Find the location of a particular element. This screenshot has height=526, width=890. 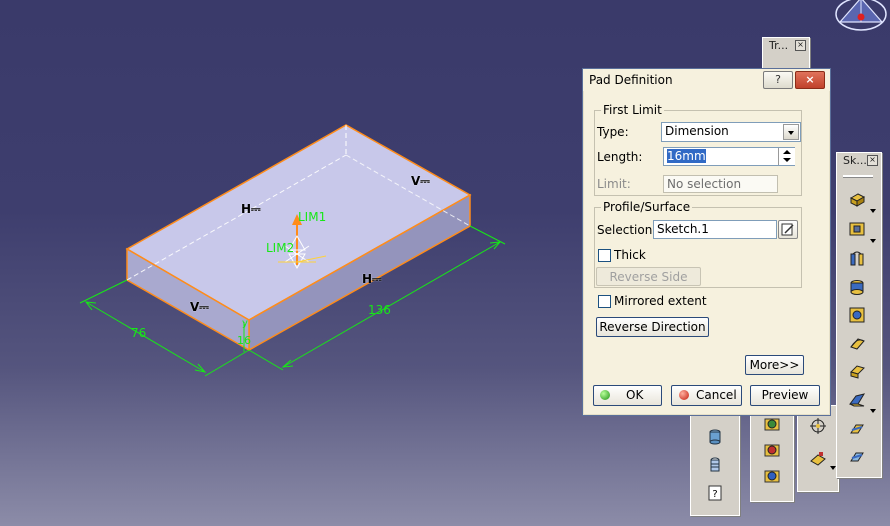

axis-y-label: y is located at coordinates (245, 323).